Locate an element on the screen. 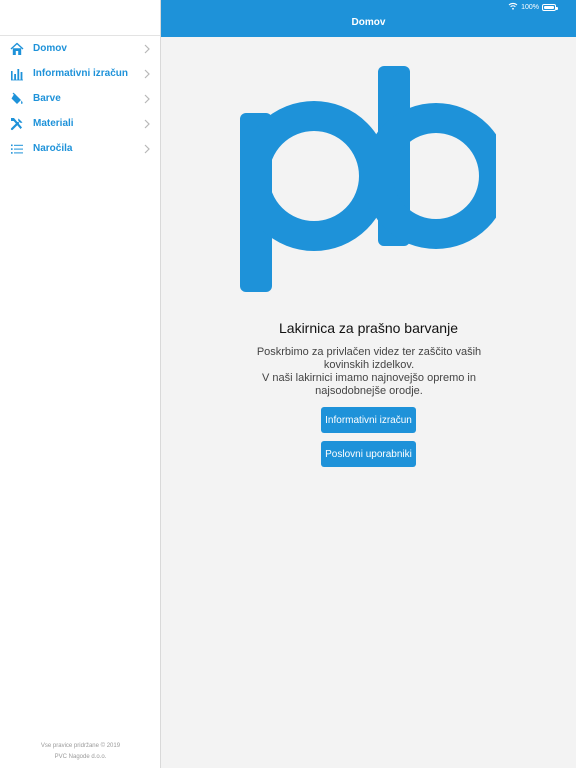  battery-icon is located at coordinates (550, 7).